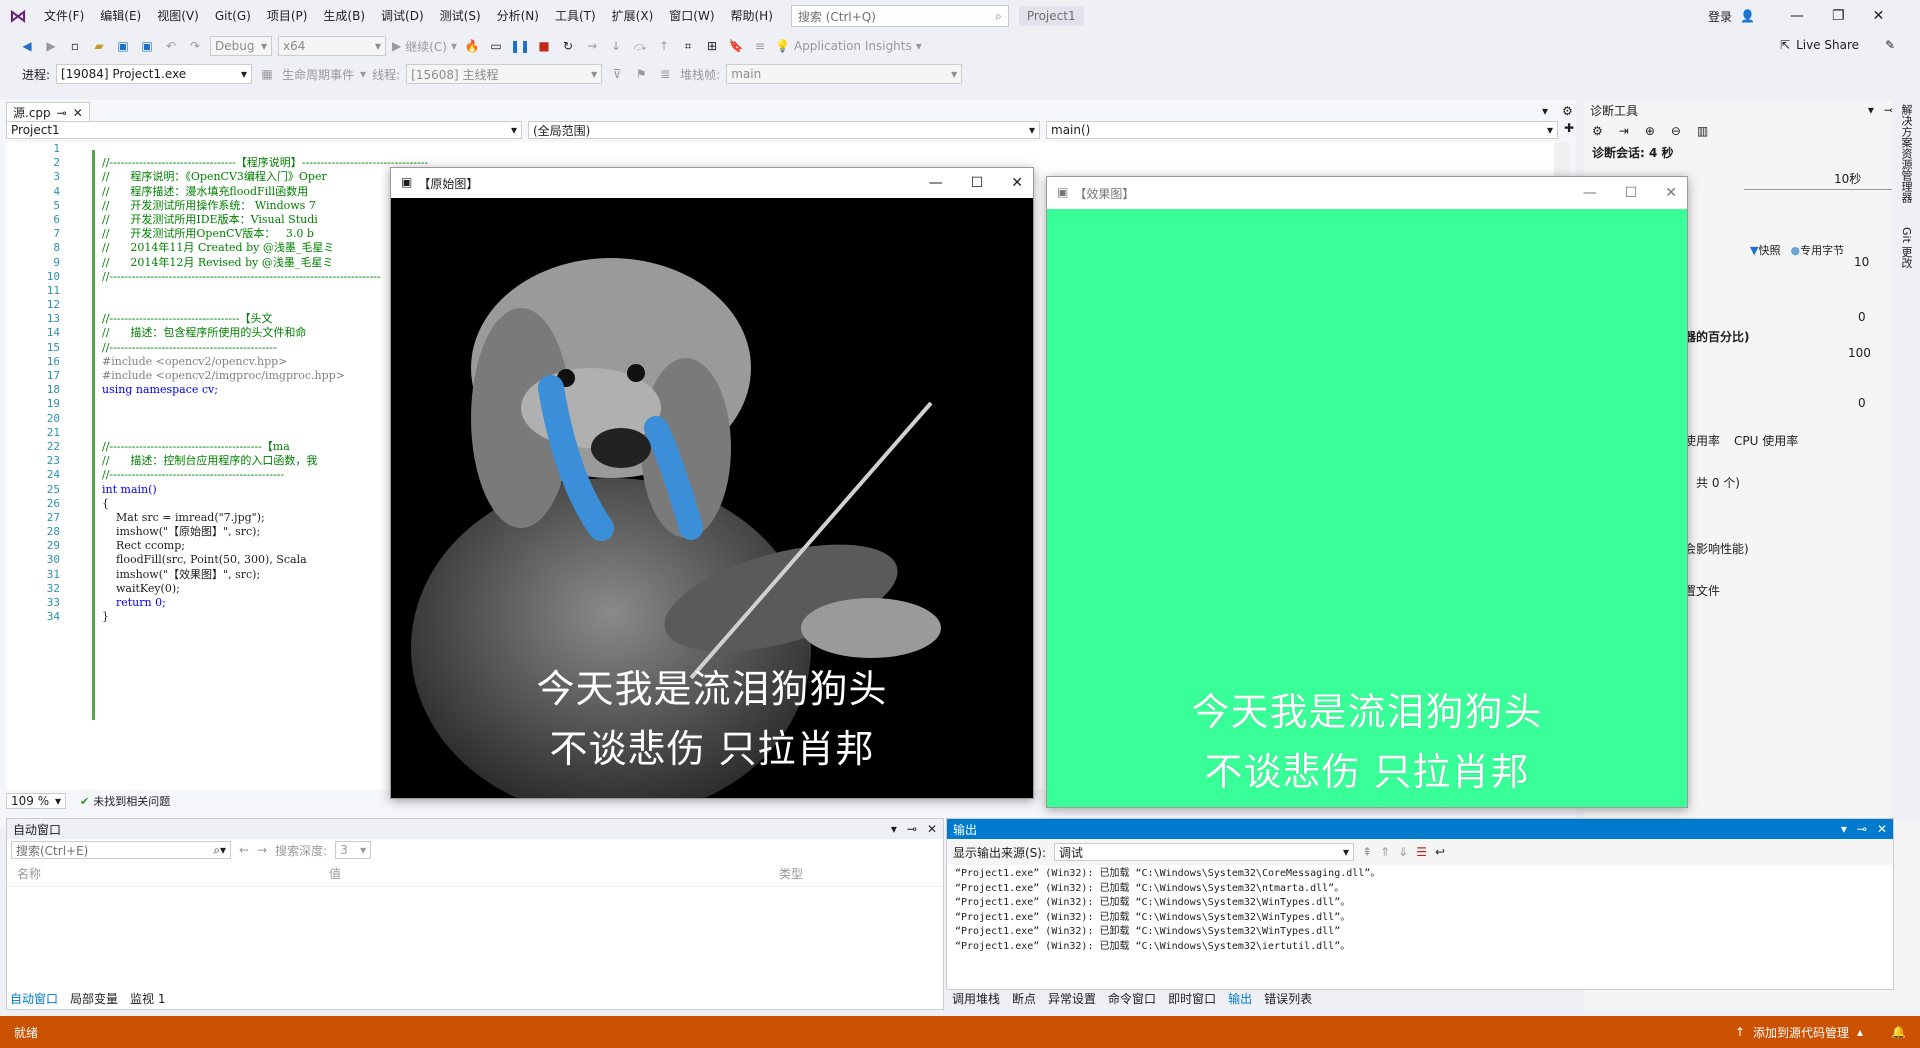 The height and width of the screenshot is (1048, 1920). I want to click on depth-dropdown: 3 ▾, so click(353, 850).